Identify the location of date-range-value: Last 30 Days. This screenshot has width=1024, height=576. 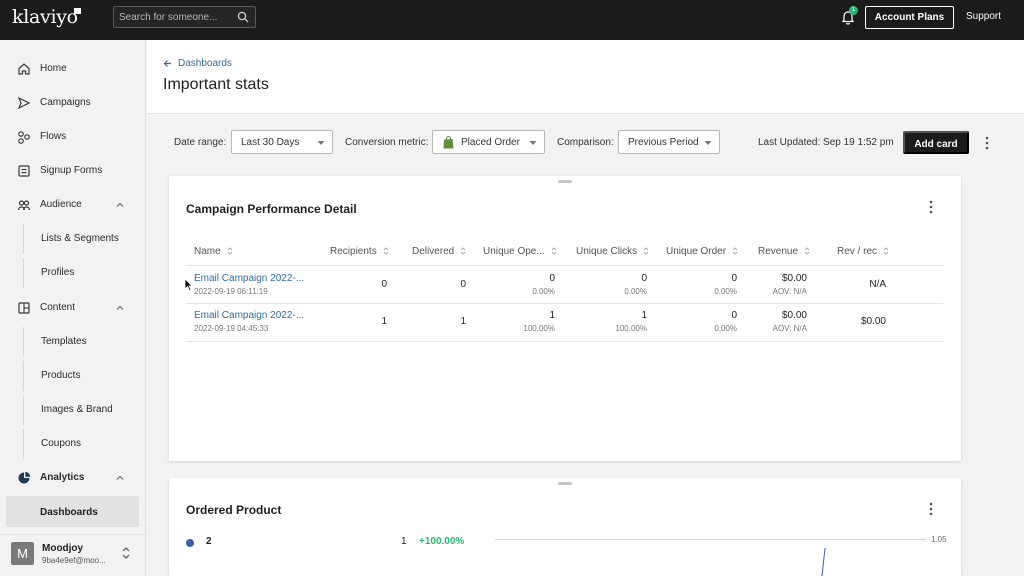
(270, 142).